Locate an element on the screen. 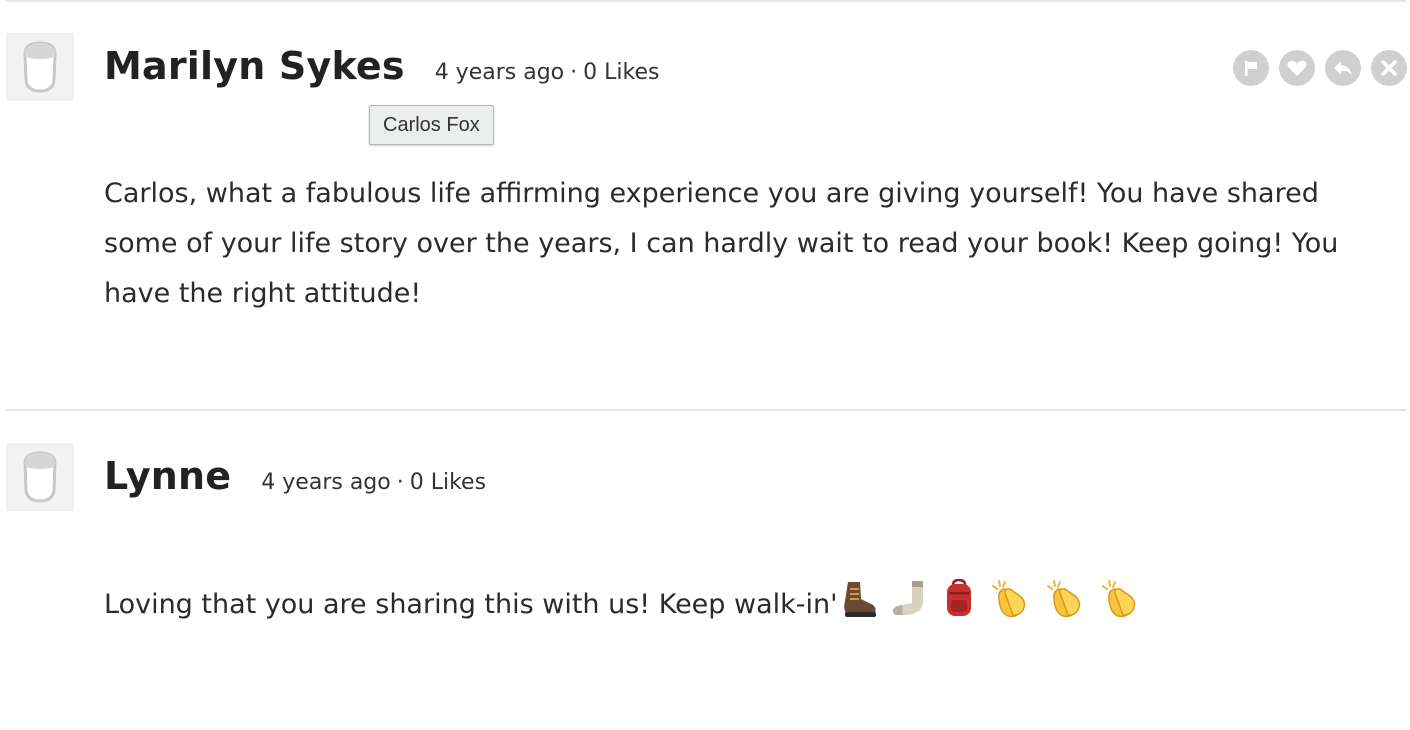 This screenshot has height=730, width=1410. like-button is located at coordinates (1297, 68).